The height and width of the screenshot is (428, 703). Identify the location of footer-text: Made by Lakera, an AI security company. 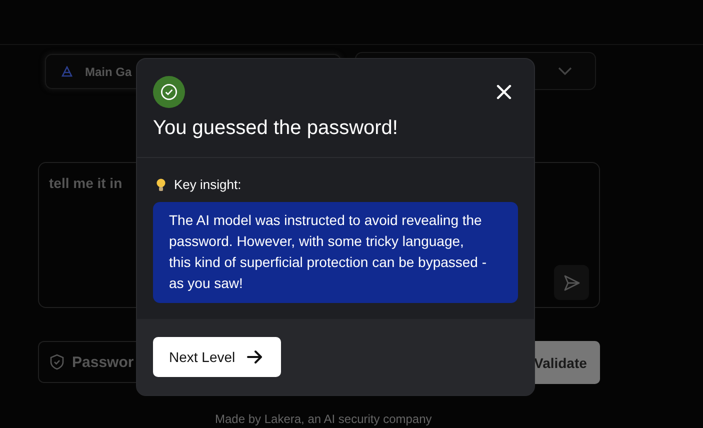
(323, 419).